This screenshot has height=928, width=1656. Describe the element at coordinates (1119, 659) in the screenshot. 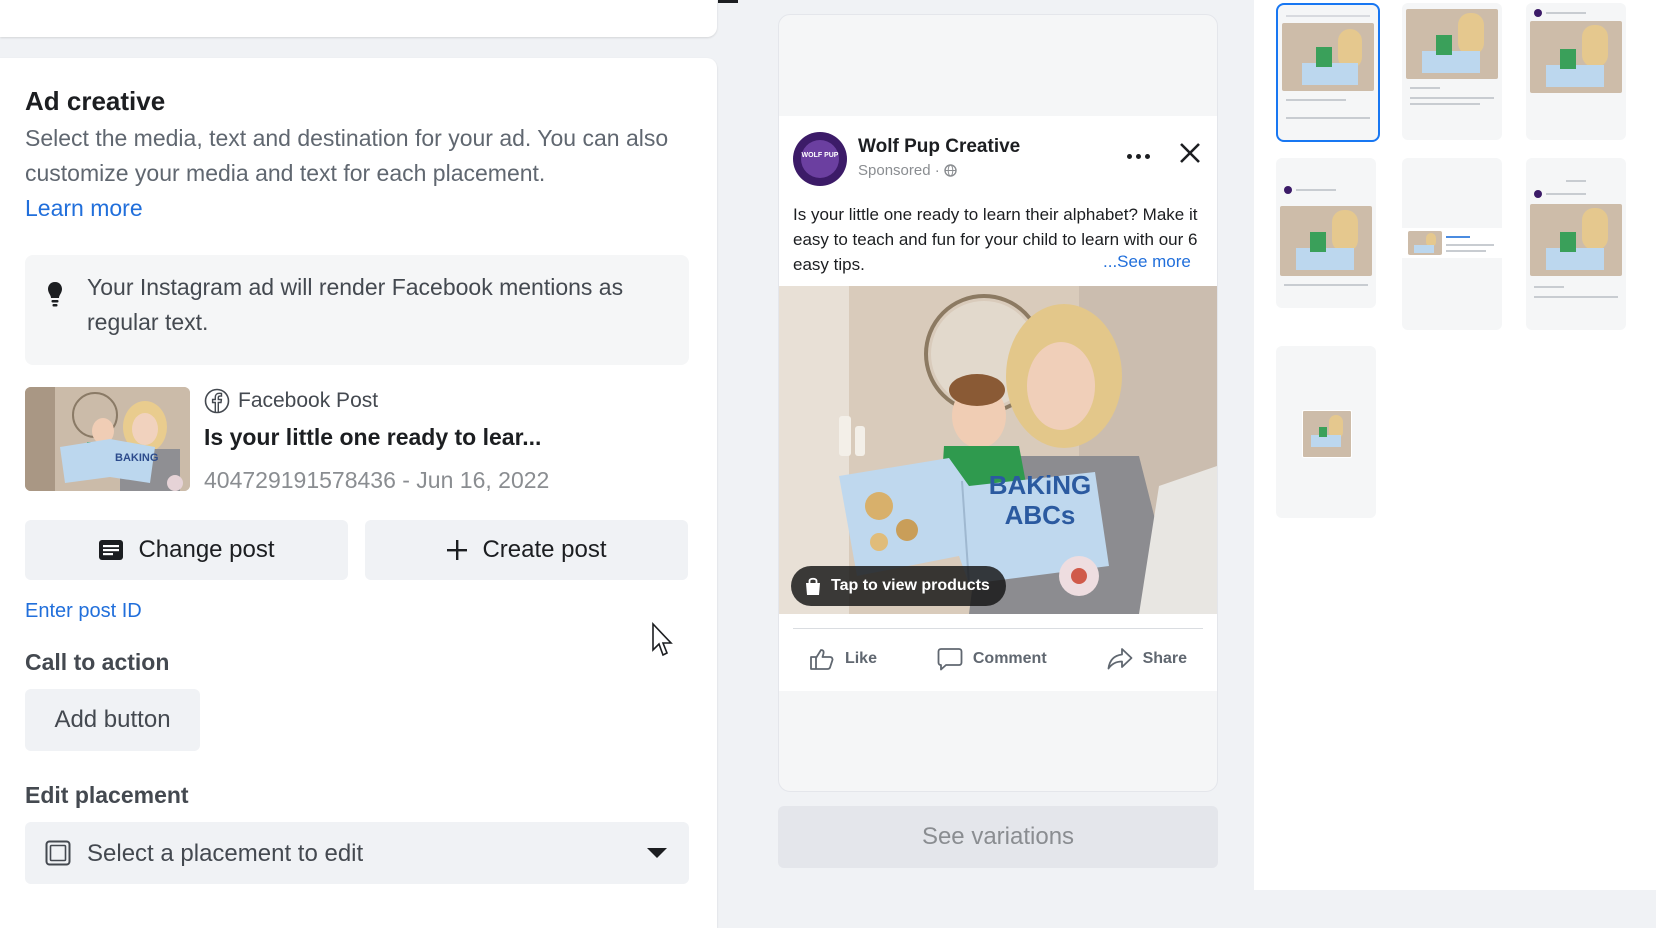

I see `share-icon` at that location.